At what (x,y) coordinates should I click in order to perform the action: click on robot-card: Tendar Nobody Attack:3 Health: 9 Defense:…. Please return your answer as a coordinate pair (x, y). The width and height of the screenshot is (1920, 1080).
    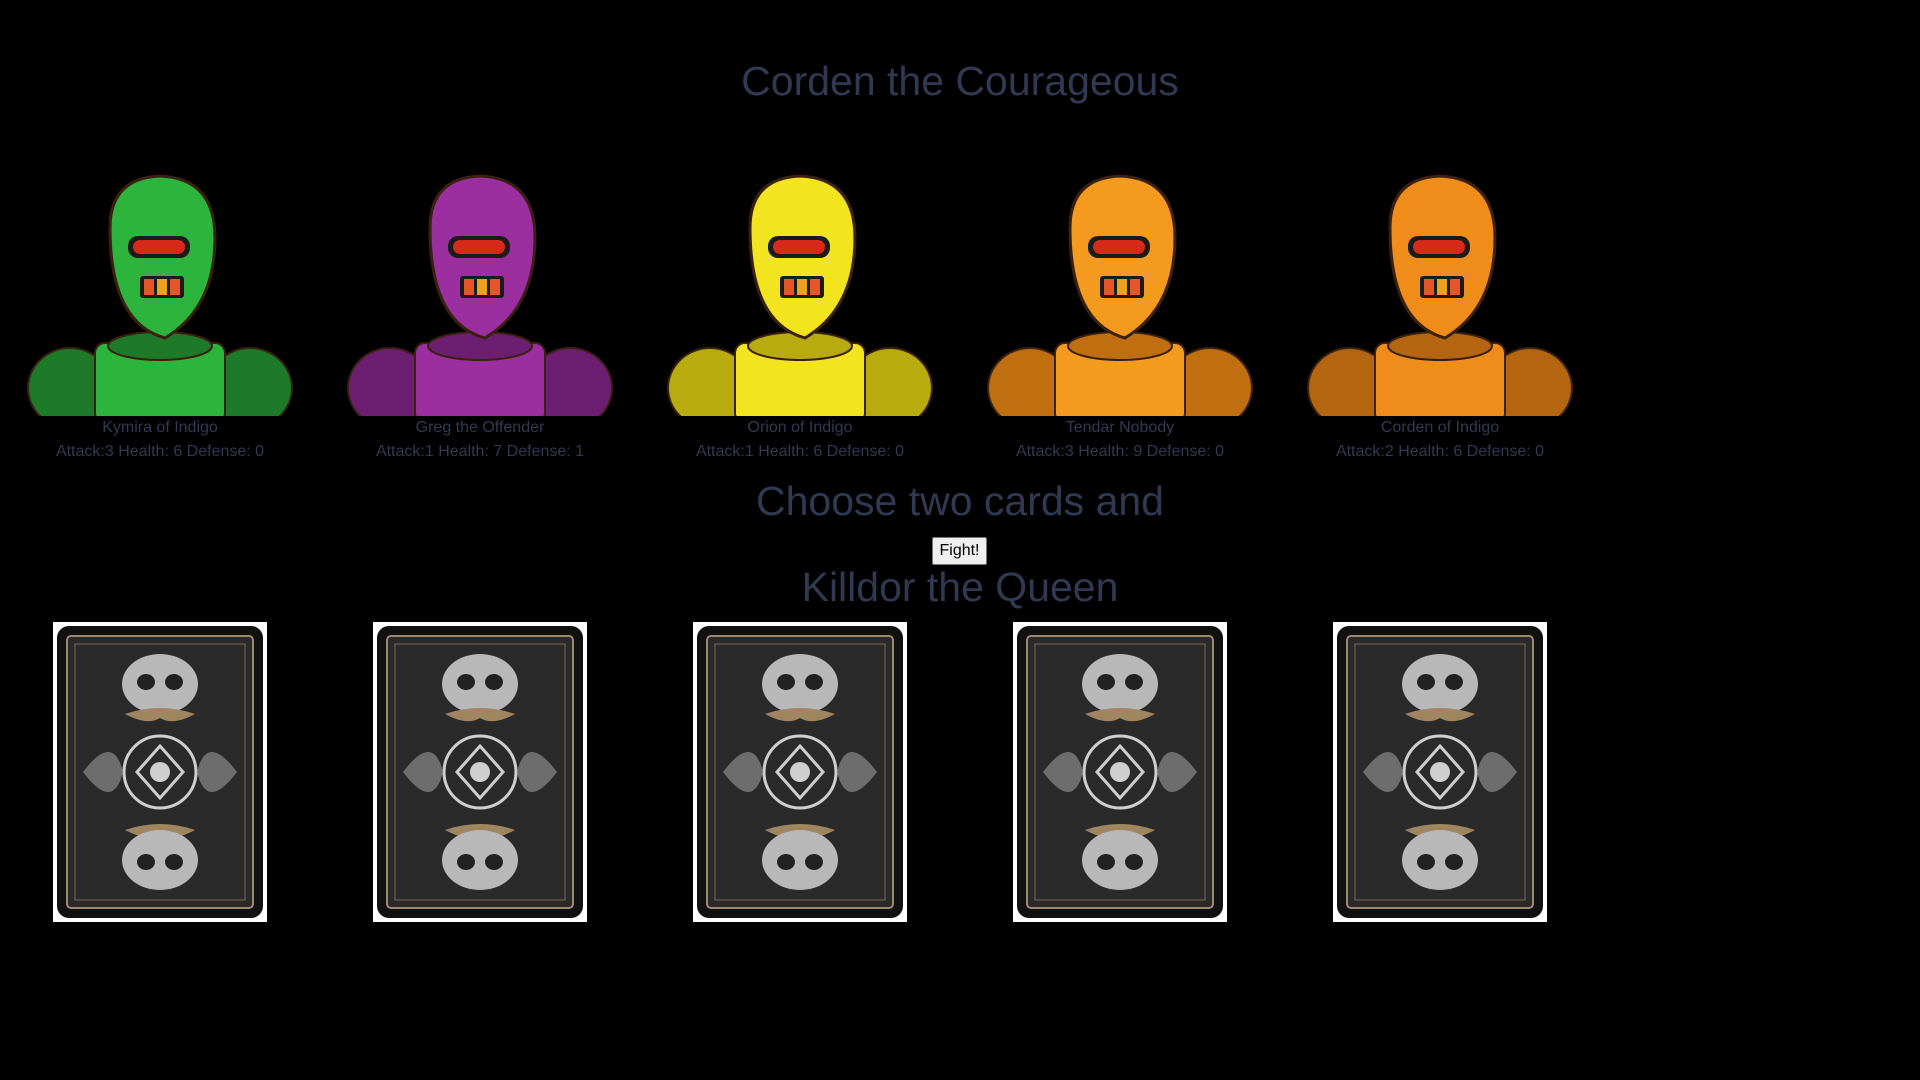
    Looking at the image, I should click on (1120, 311).